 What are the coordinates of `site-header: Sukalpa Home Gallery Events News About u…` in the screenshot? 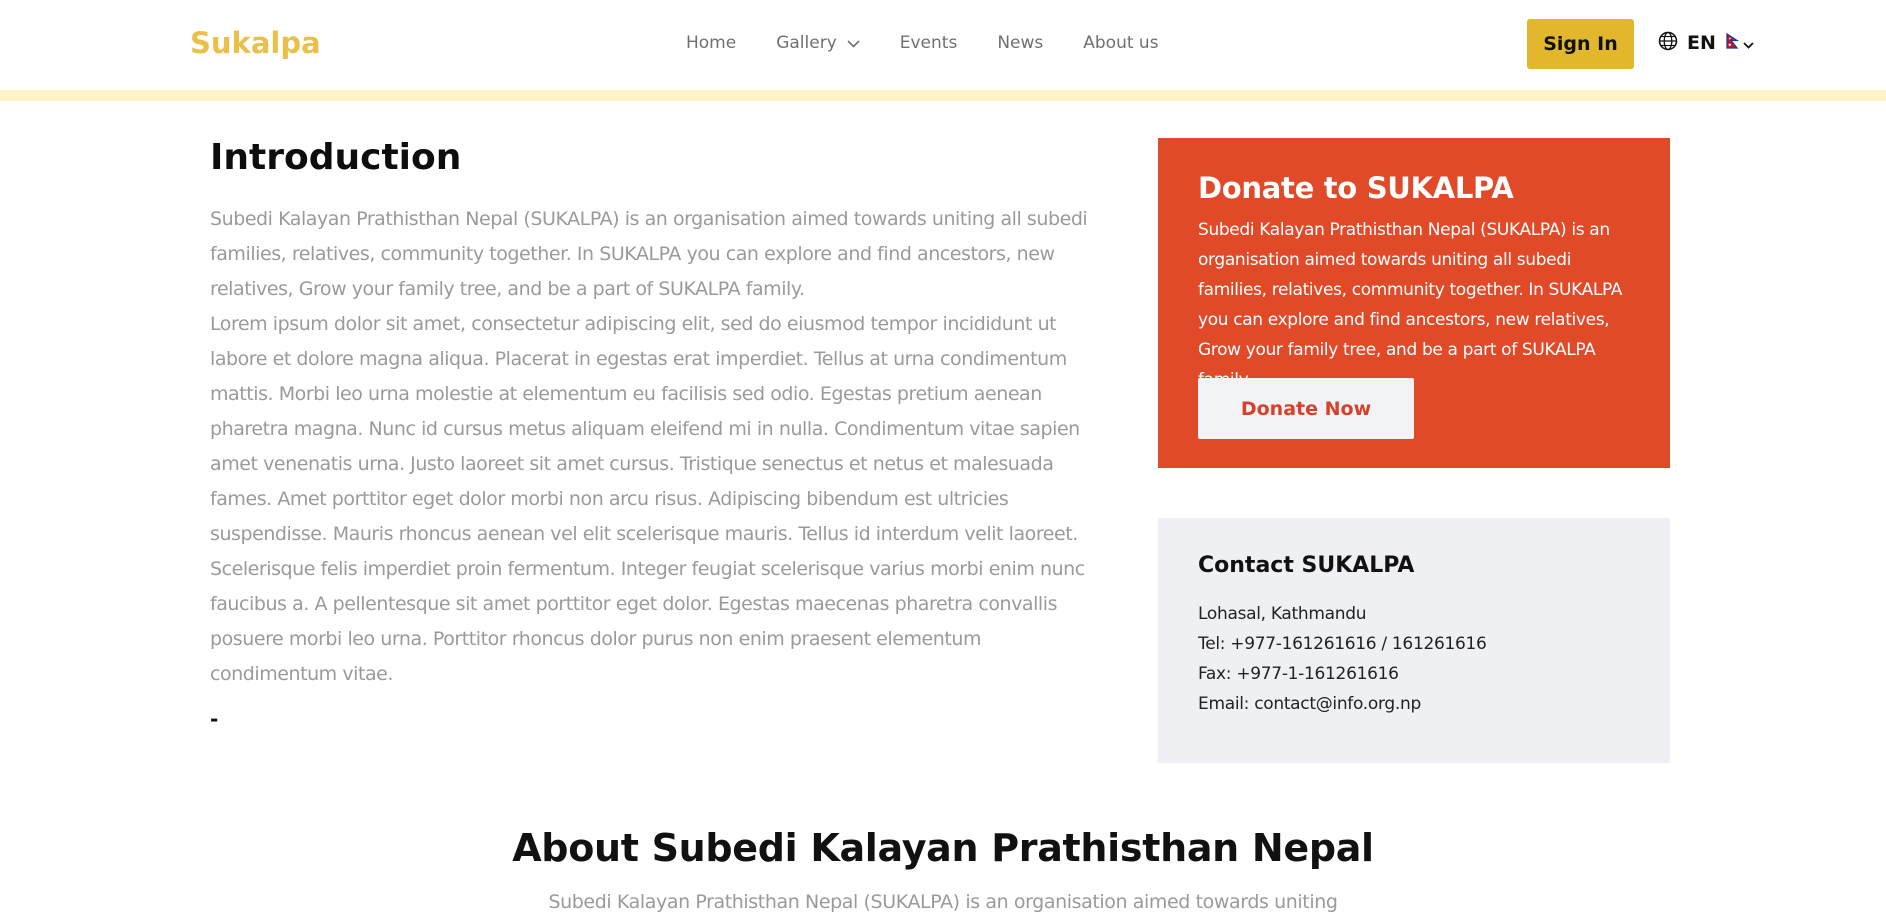 It's located at (943, 45).